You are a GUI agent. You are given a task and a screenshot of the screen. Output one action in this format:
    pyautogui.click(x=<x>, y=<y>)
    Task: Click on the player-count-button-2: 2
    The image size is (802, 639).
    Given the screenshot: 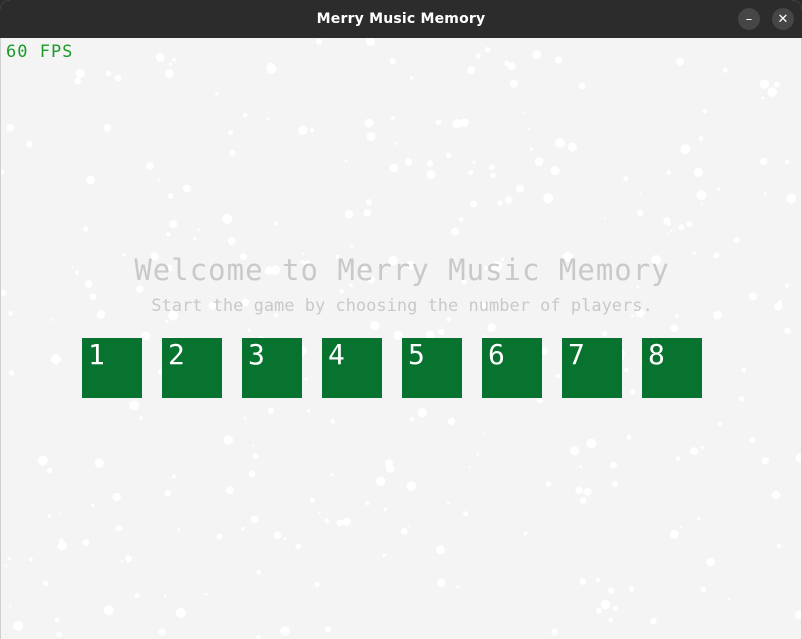 What is the action you would take?
    pyautogui.click(x=192, y=368)
    